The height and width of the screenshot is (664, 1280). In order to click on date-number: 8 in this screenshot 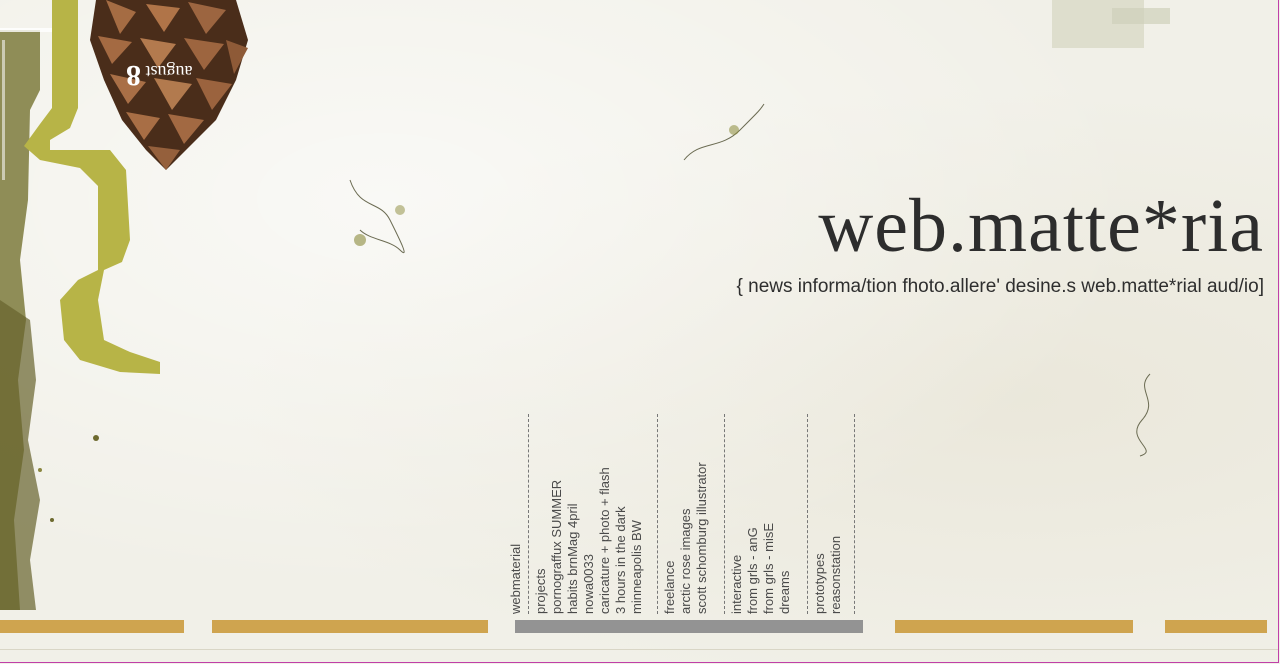, I will do `click(133, 75)`.